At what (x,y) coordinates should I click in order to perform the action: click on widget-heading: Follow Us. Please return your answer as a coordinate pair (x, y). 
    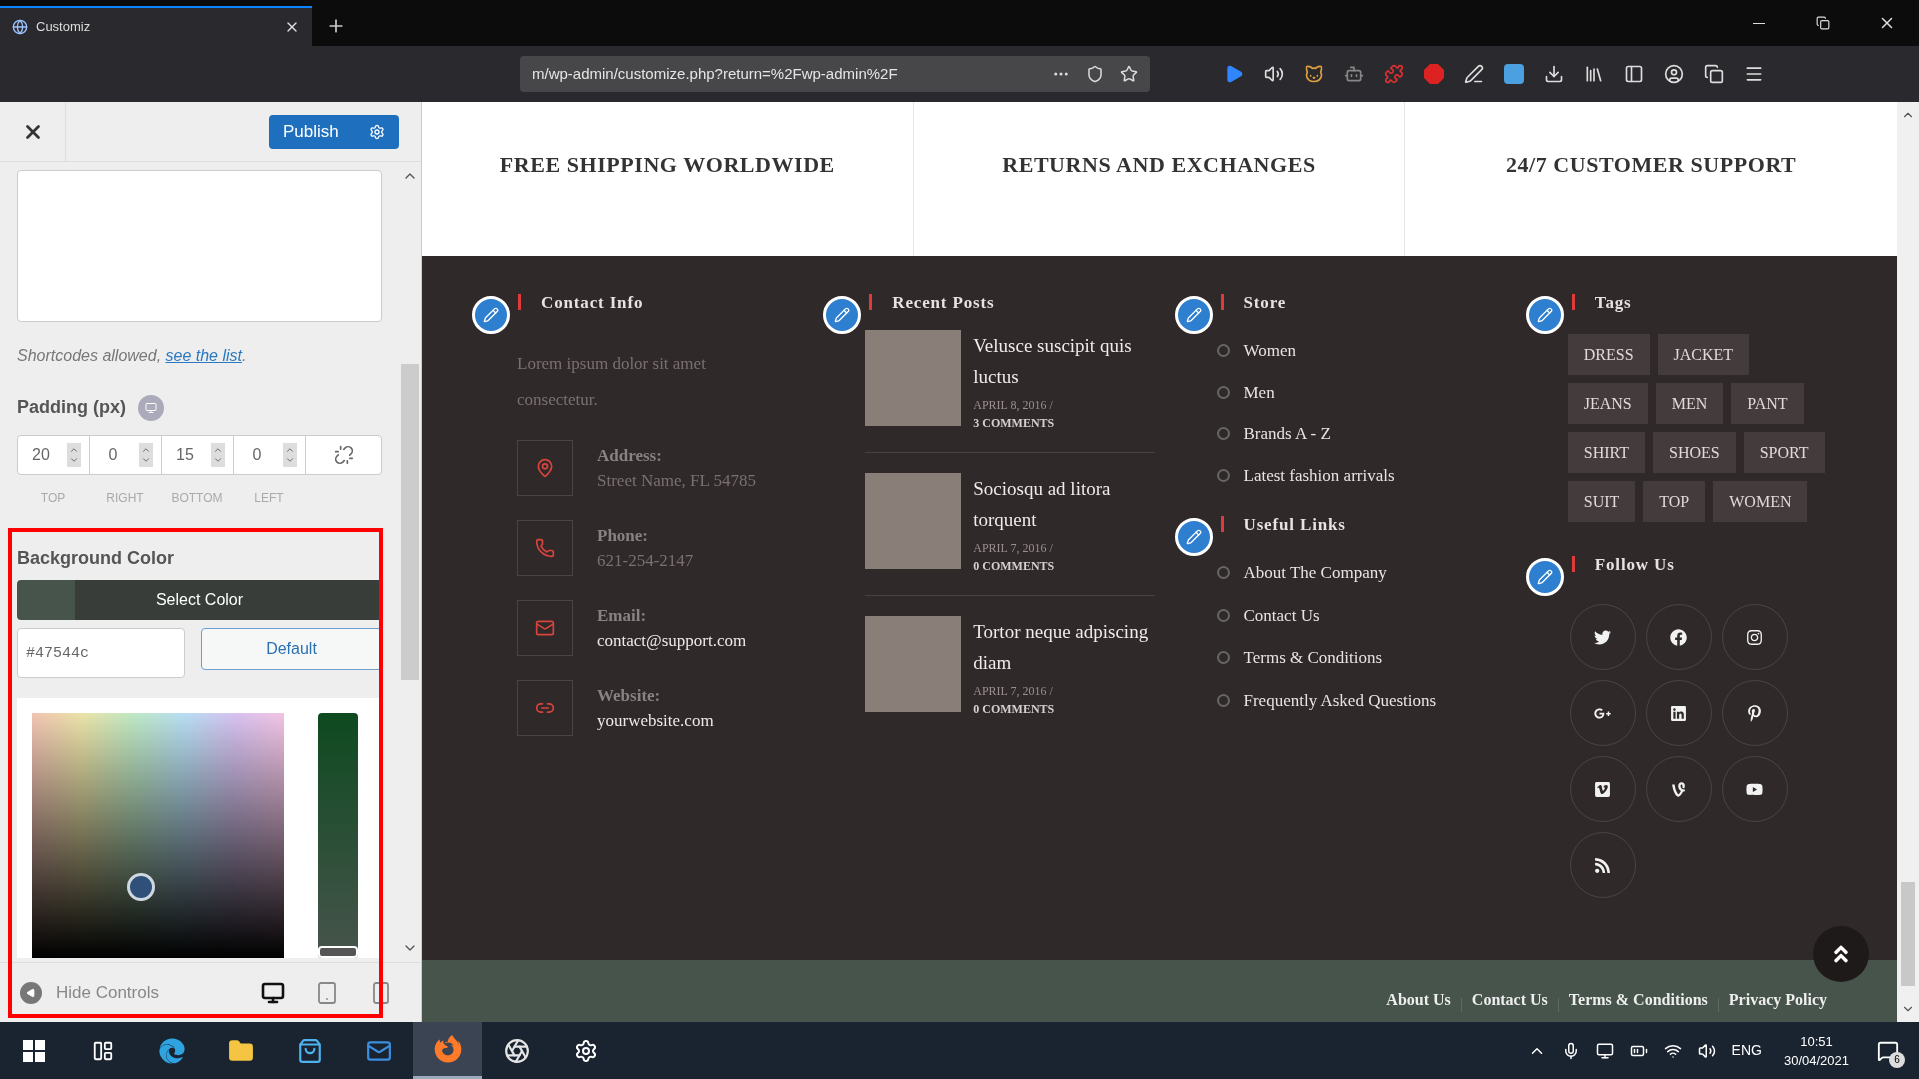
    Looking at the image, I should click on (1634, 565).